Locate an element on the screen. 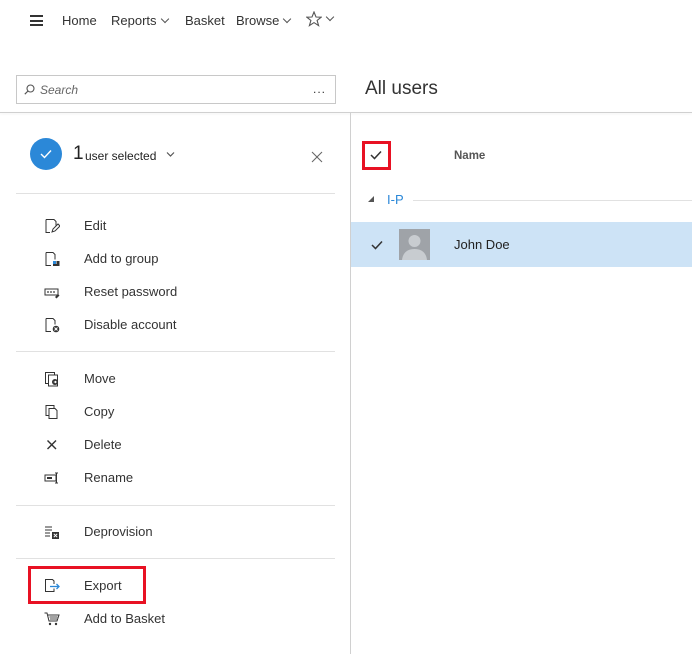  nav-home: Home is located at coordinates (79, 20).